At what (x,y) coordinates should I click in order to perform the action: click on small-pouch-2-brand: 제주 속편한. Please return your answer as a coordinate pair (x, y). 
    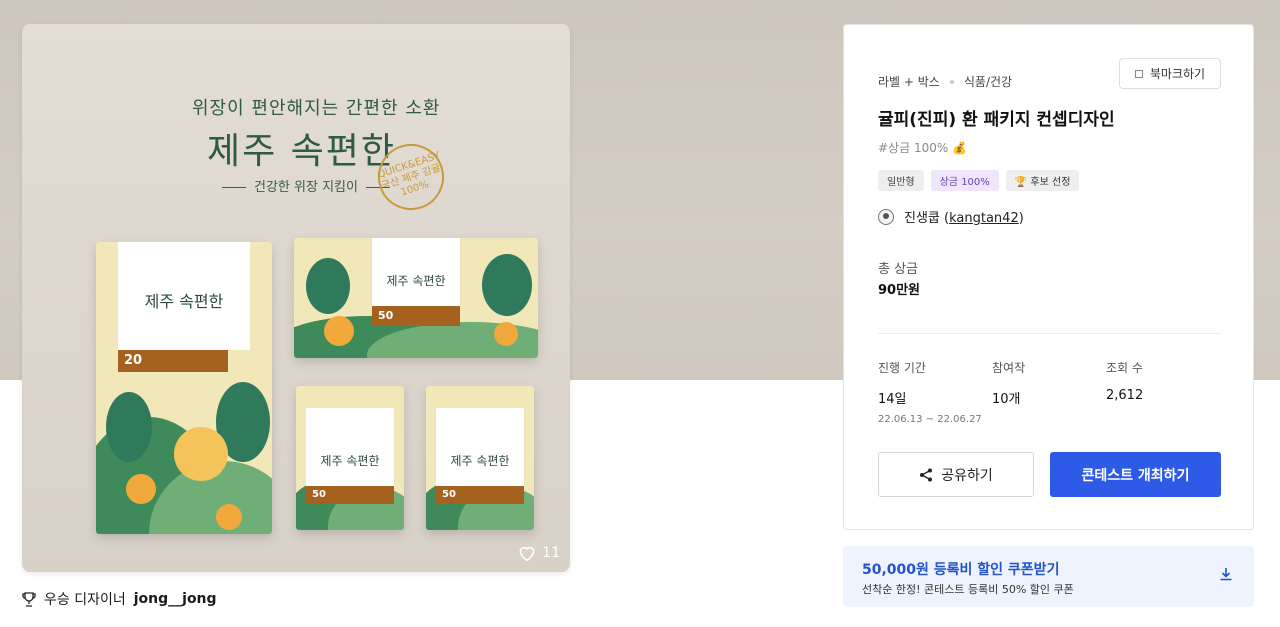
    Looking at the image, I should click on (480, 461).